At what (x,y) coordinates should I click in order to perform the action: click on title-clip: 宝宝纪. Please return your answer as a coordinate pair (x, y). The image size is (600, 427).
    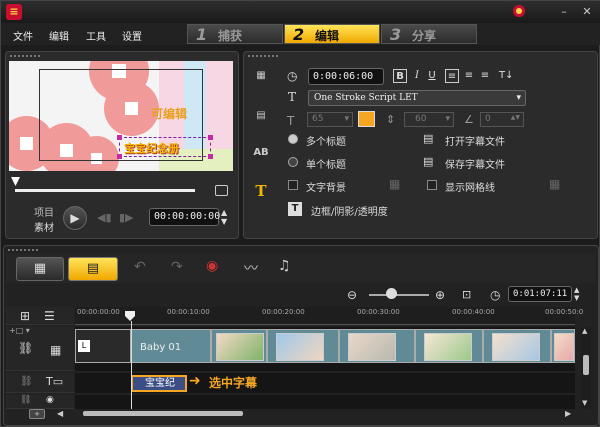
    Looking at the image, I should click on (159, 383).